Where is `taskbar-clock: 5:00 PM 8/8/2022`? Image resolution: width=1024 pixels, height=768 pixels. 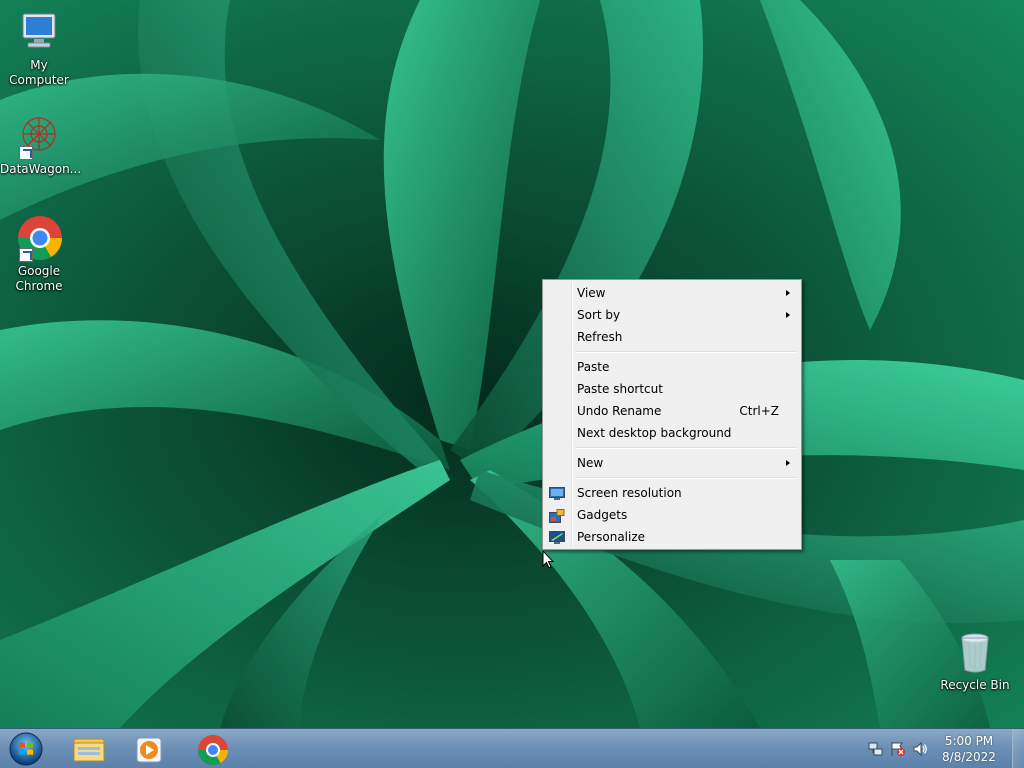
taskbar-clock: 5:00 PM 8/8/2022 is located at coordinates (969, 749).